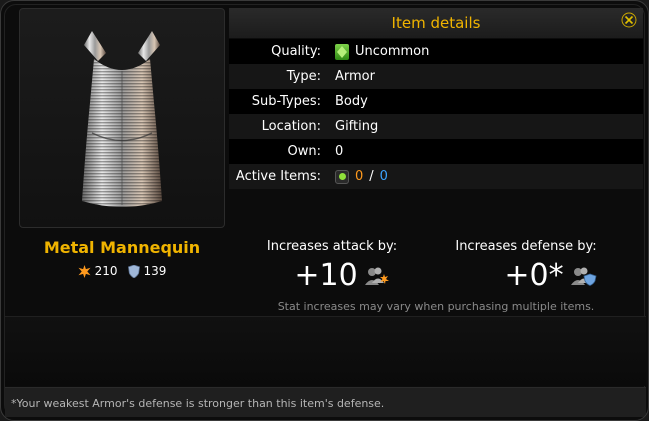  Describe the element at coordinates (286, 101) in the screenshot. I see `detail-label: Sub-Types:` at that location.